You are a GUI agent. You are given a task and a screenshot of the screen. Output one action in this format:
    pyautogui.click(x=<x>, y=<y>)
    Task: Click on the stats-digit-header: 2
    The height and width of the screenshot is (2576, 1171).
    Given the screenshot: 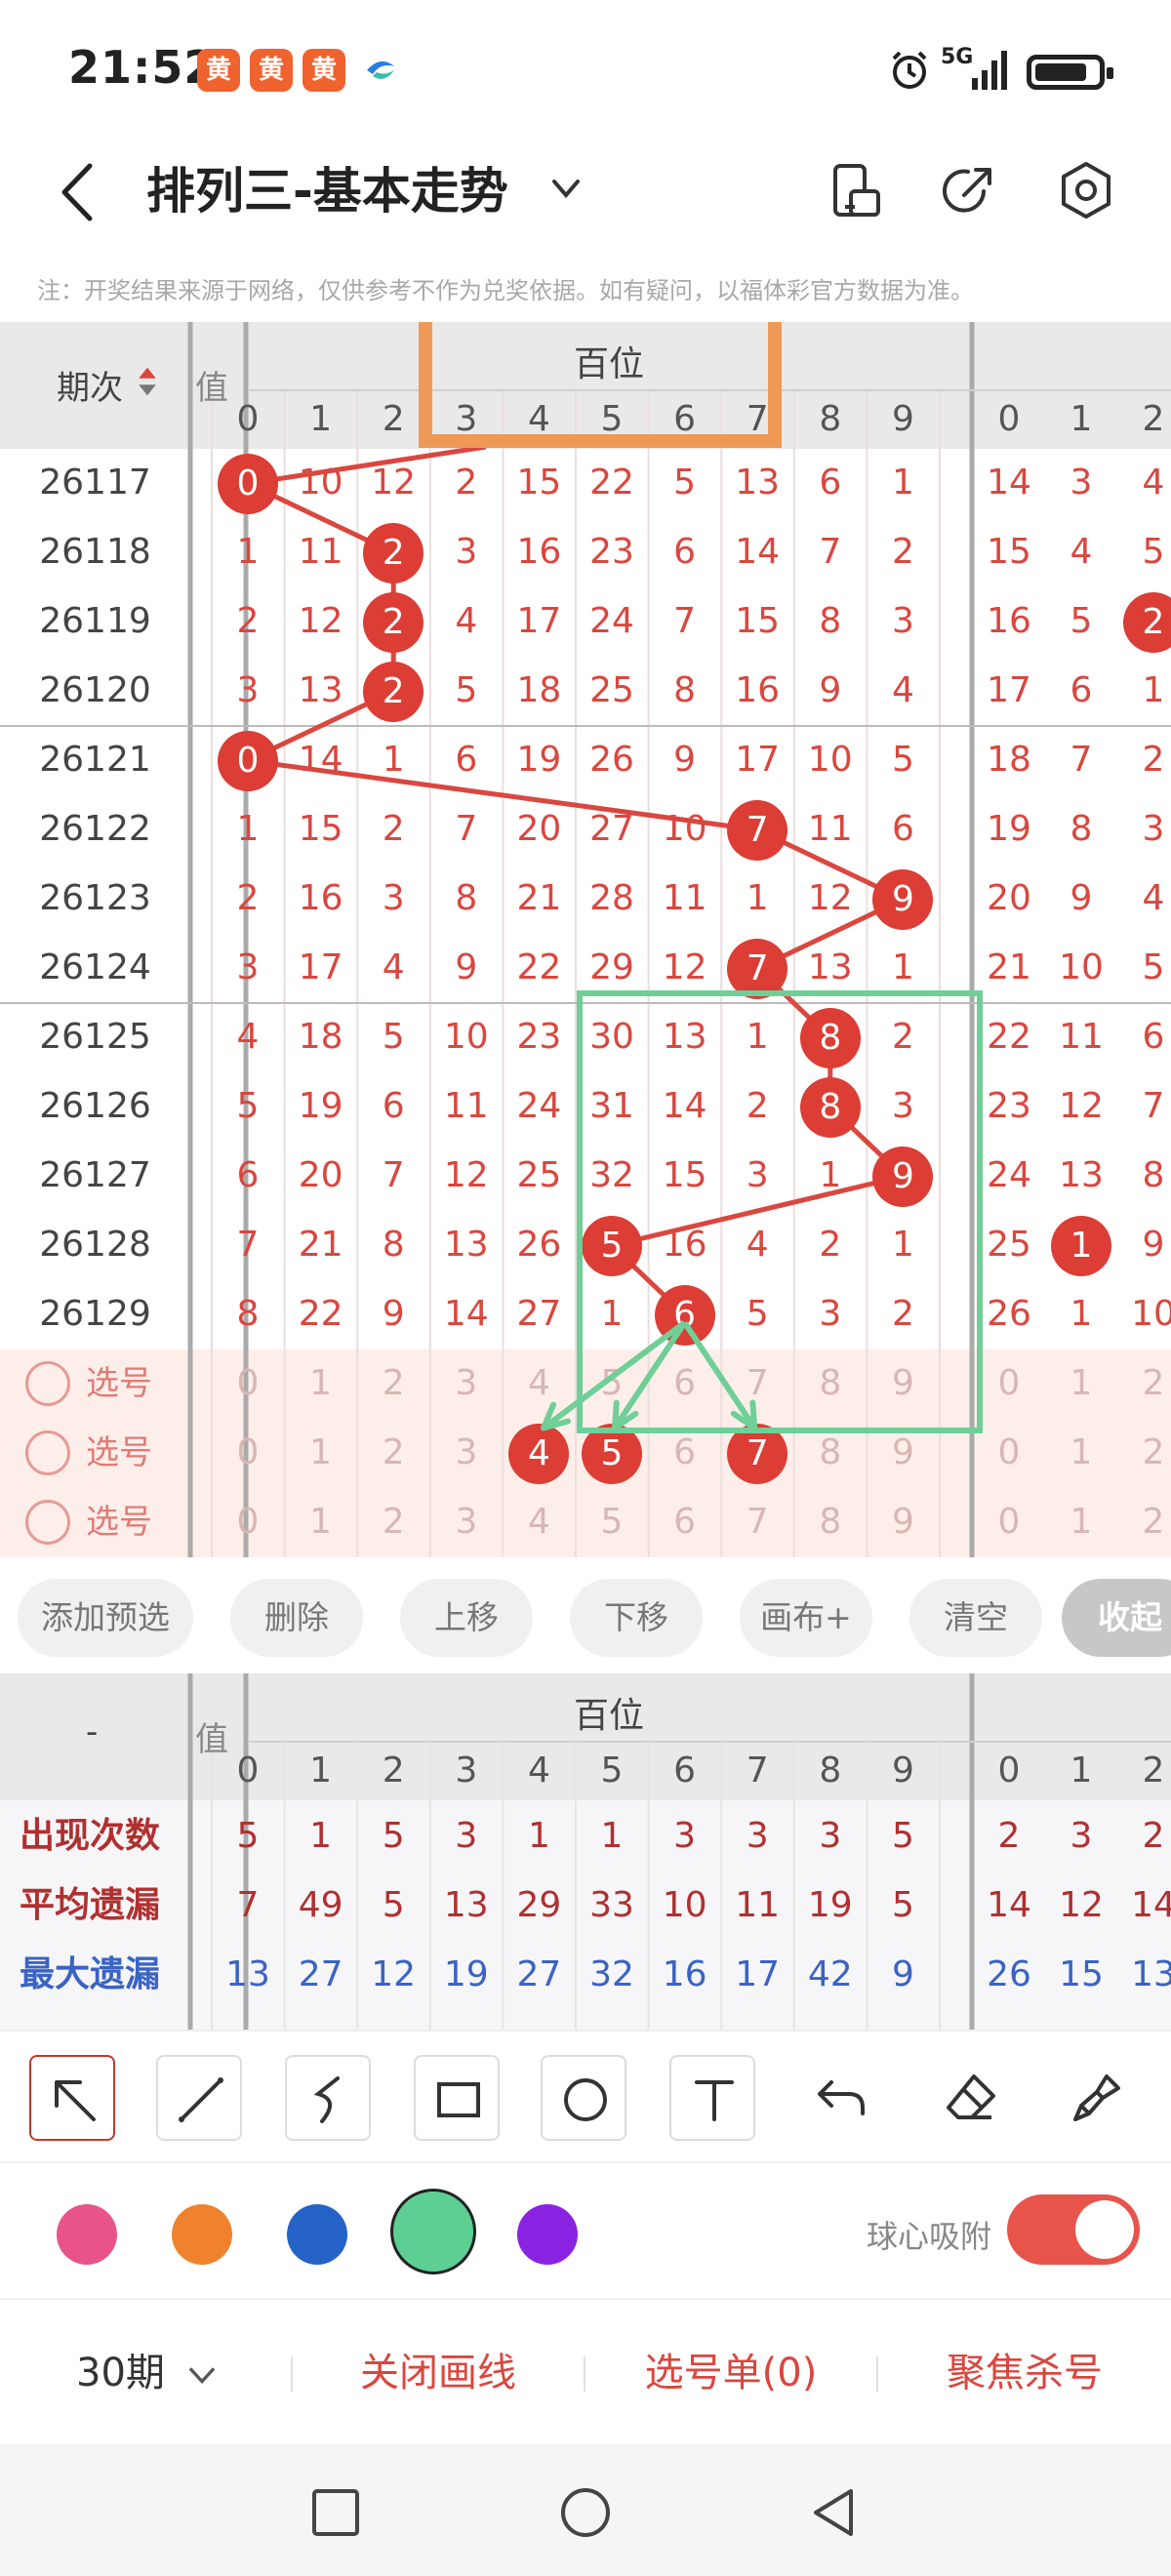 What is the action you would take?
    pyautogui.click(x=393, y=1771)
    